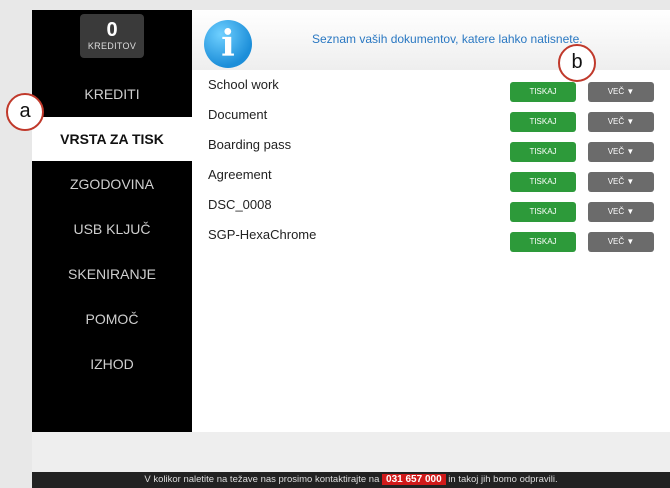 This screenshot has width=670, height=488. What do you see at coordinates (262, 234) in the screenshot?
I see `document-name: SGP-HexaChrome` at bounding box center [262, 234].